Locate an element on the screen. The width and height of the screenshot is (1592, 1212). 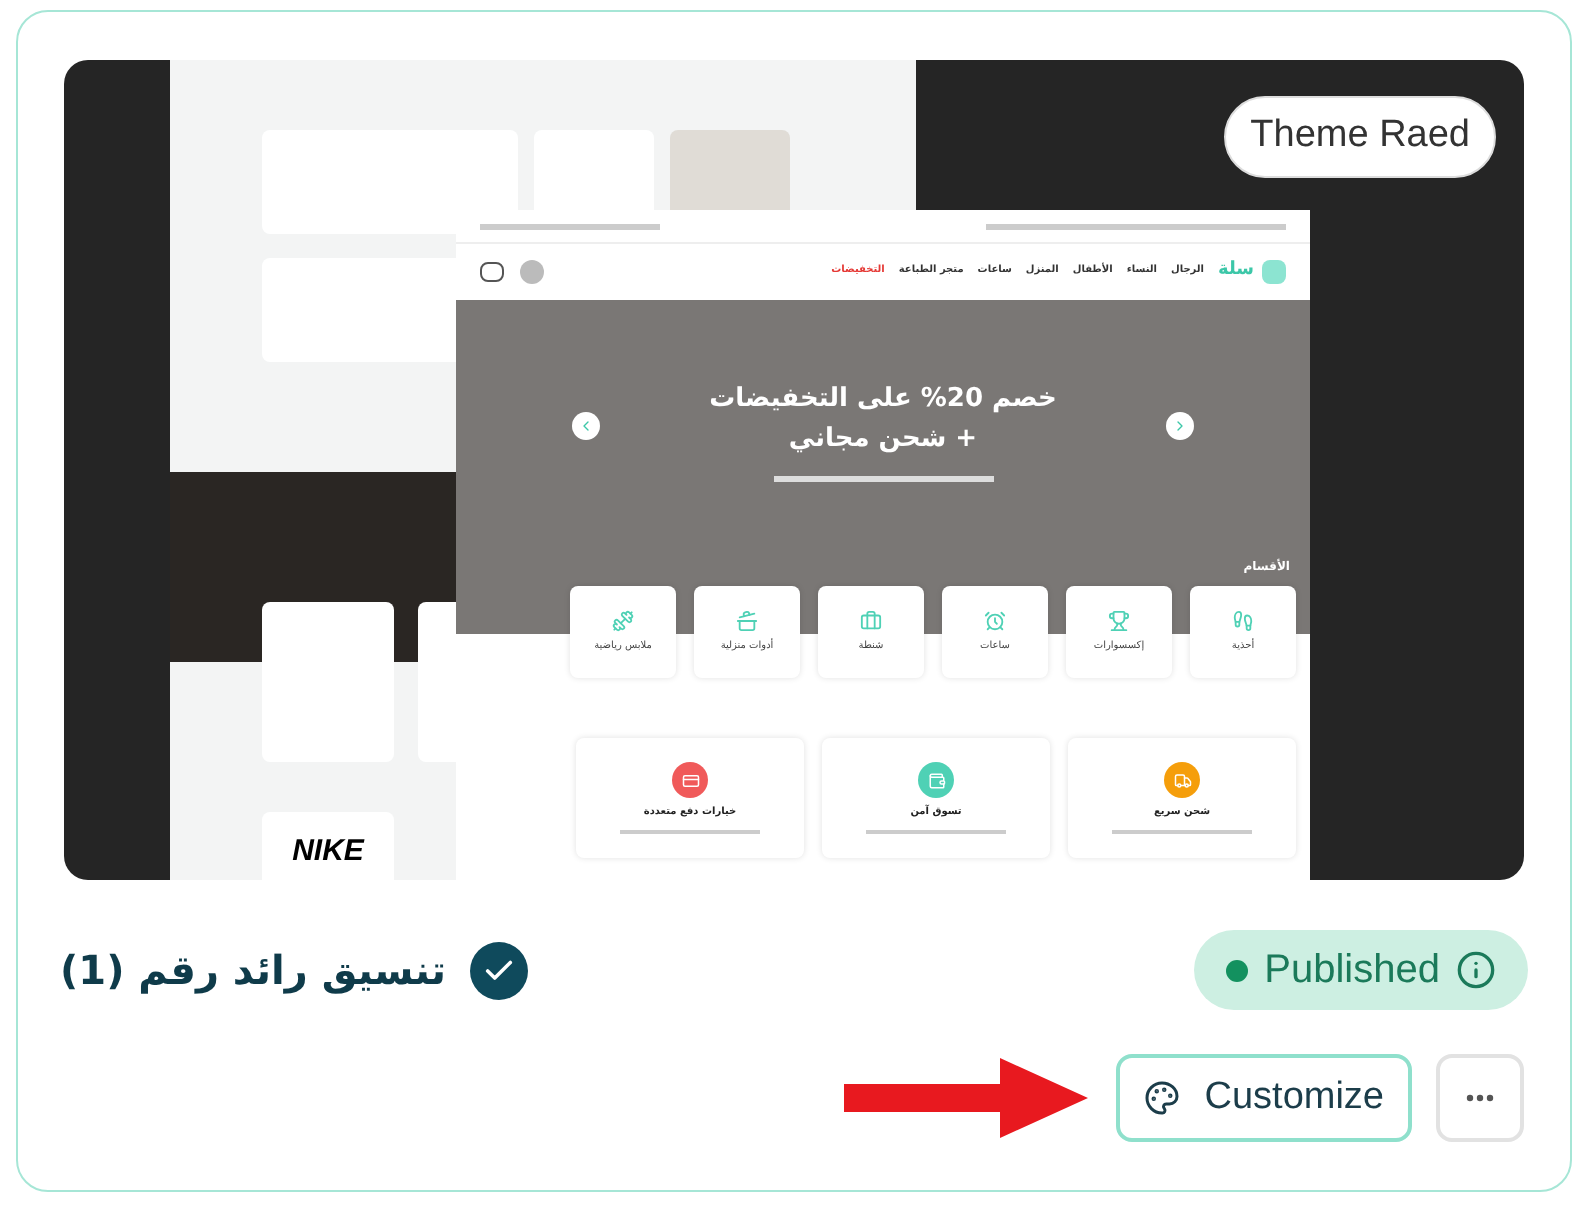
theme-title: تنسيق رائد رقم (1) is located at coordinates (253, 971).